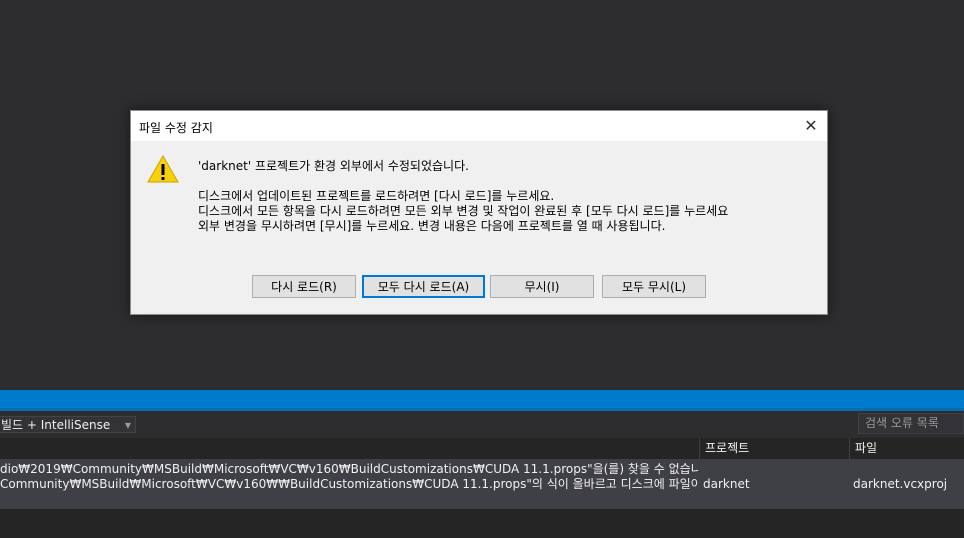 The width and height of the screenshot is (964, 538). What do you see at coordinates (127, 425) in the screenshot?
I see `chevron-down-icon: ▼` at bounding box center [127, 425].